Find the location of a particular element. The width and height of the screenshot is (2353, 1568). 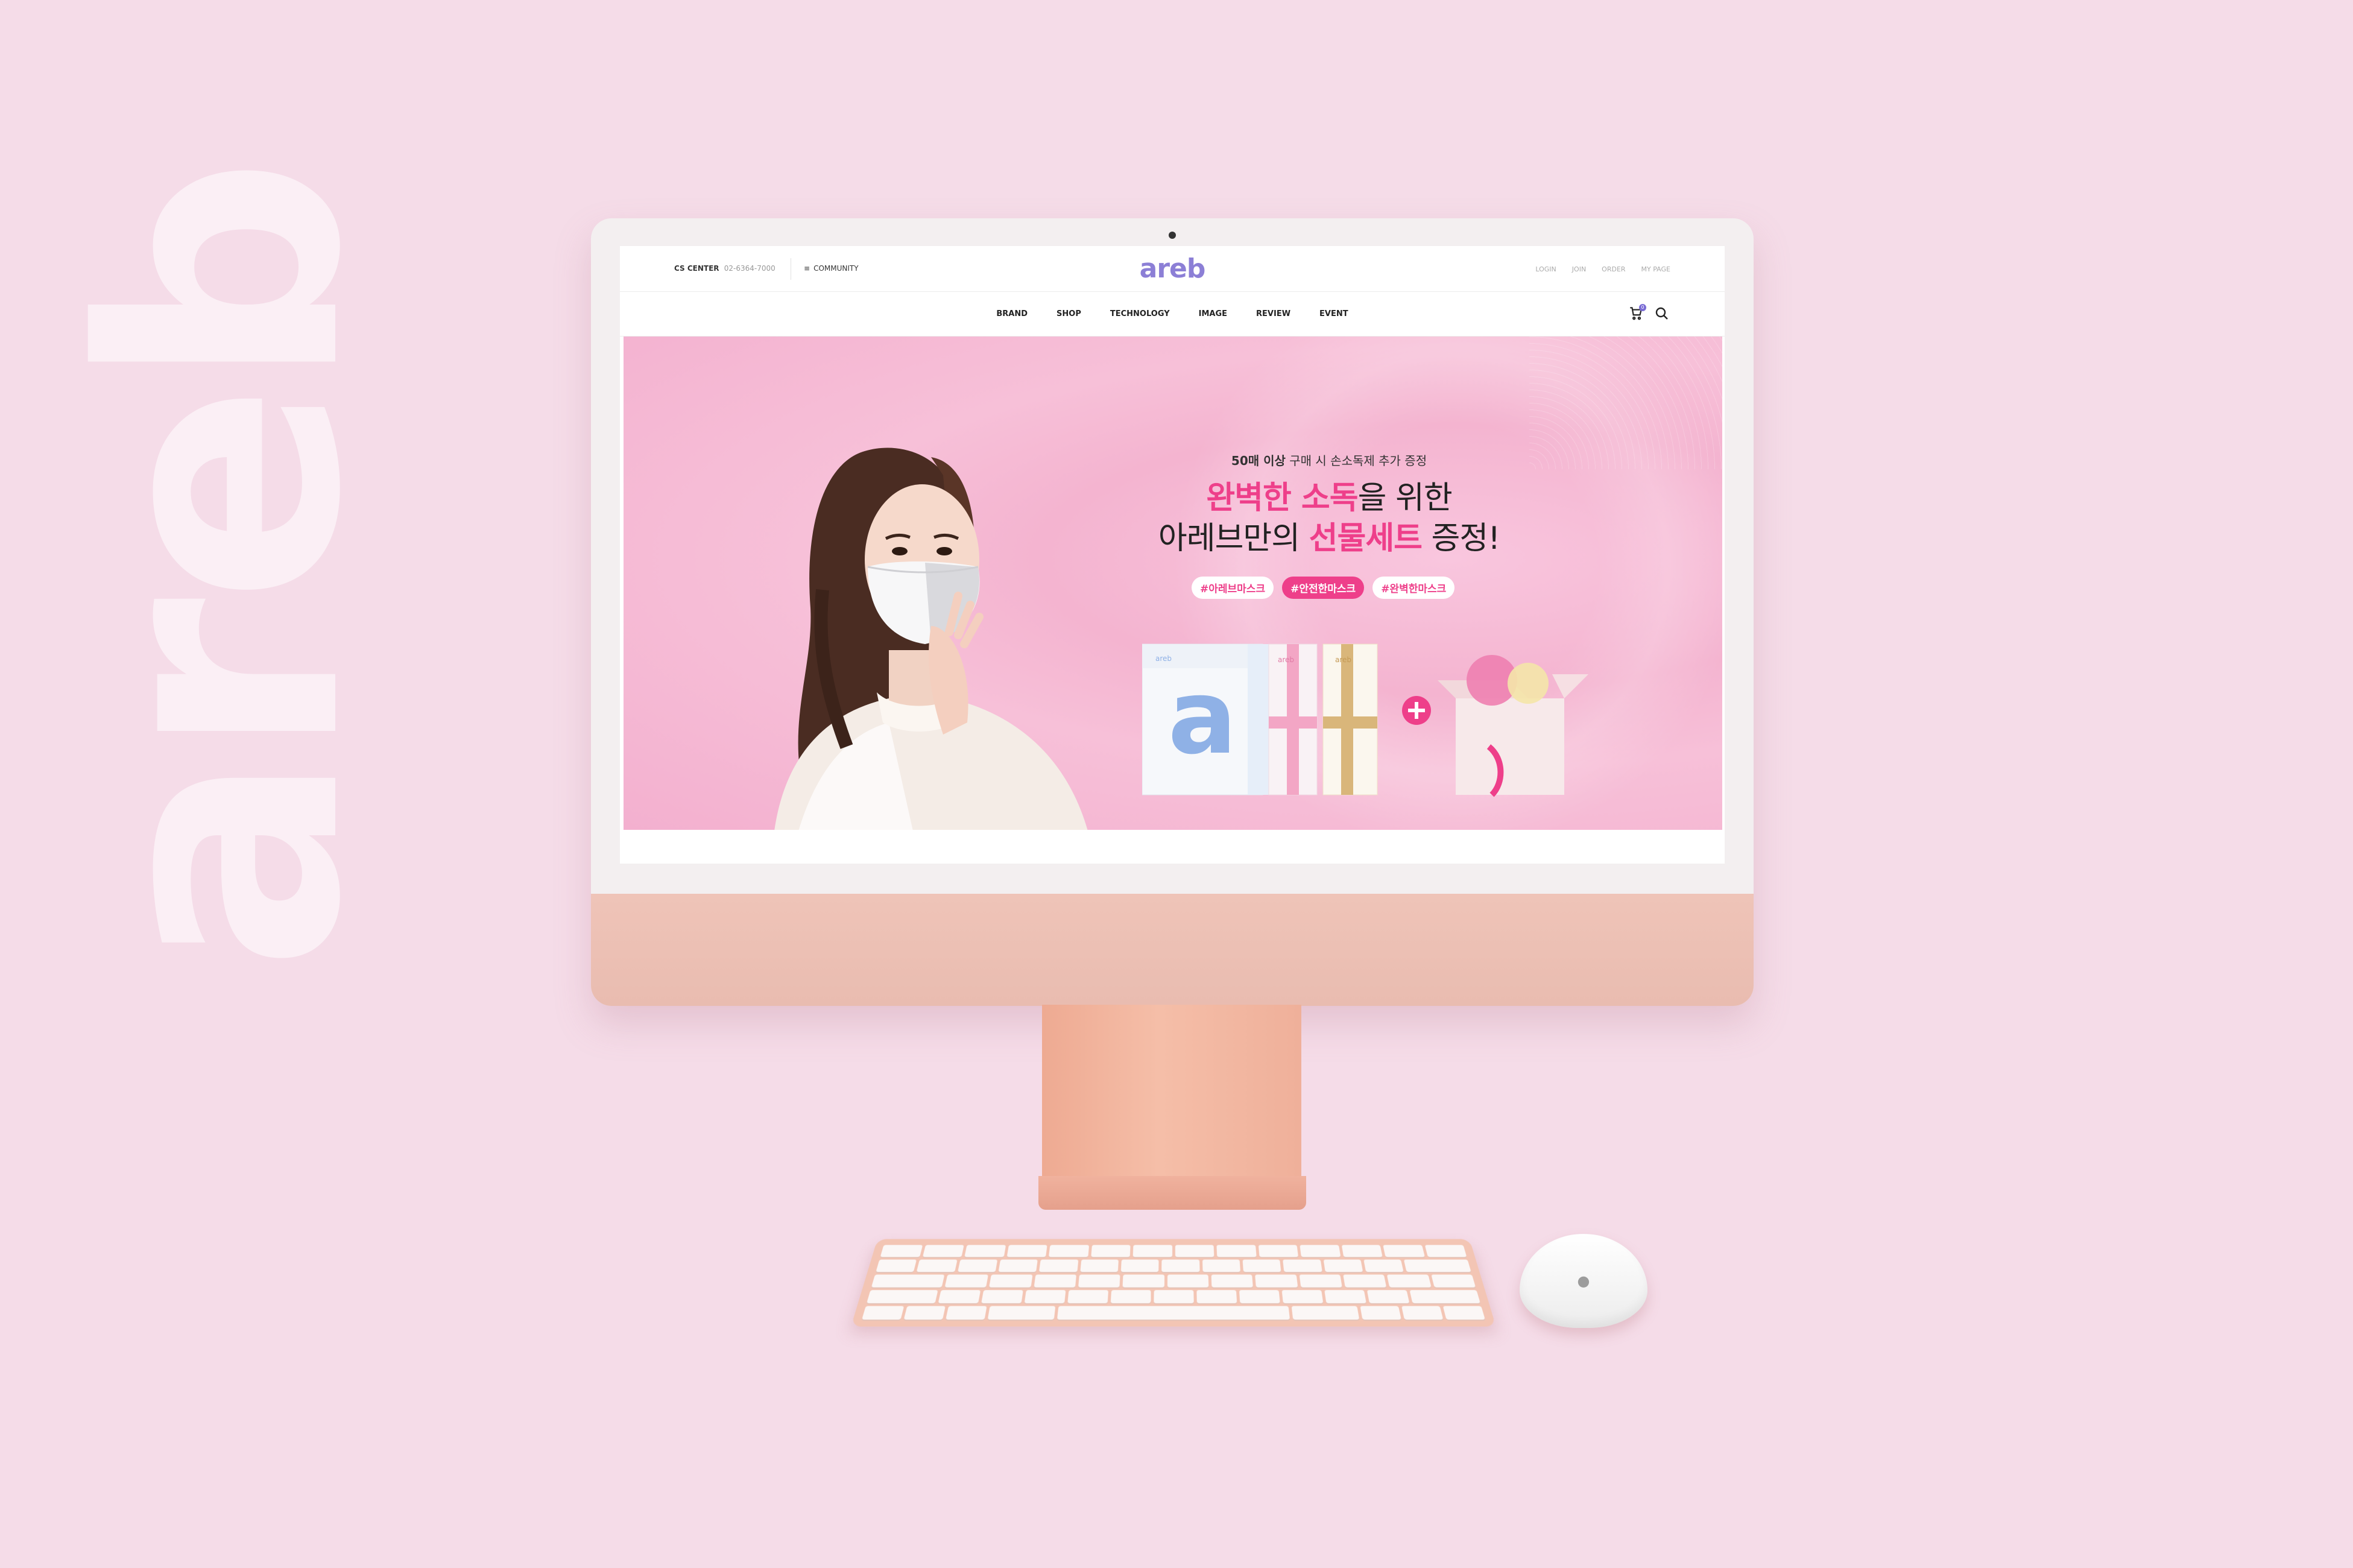

nav-event: EVENT is located at coordinates (1333, 313).